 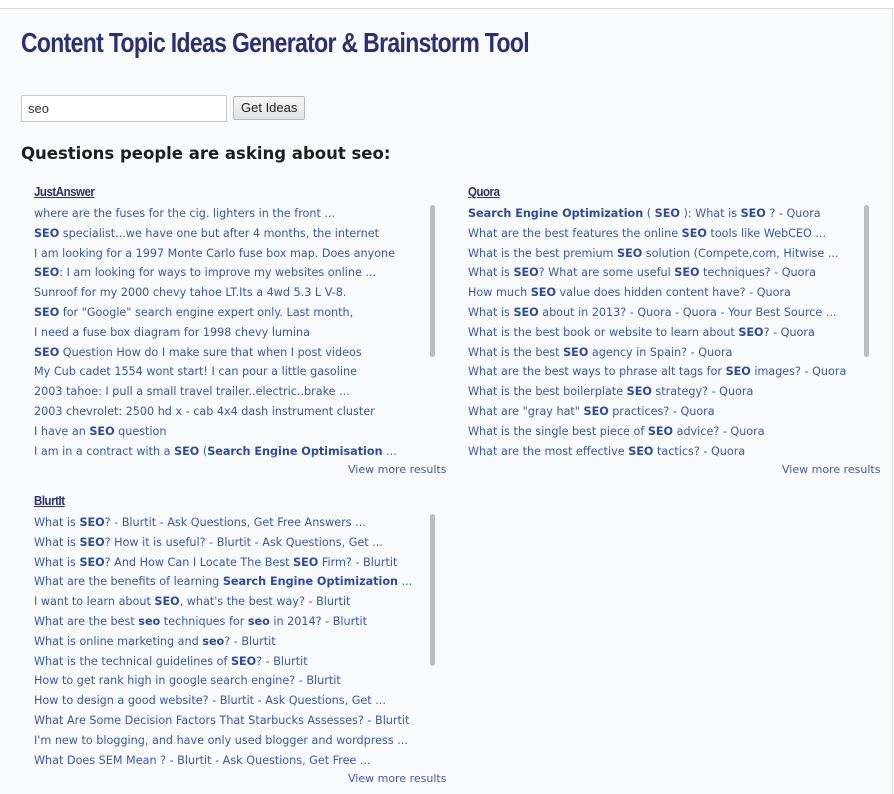 What do you see at coordinates (269, 108) in the screenshot?
I see `get-ideas-button: Get Ideas` at bounding box center [269, 108].